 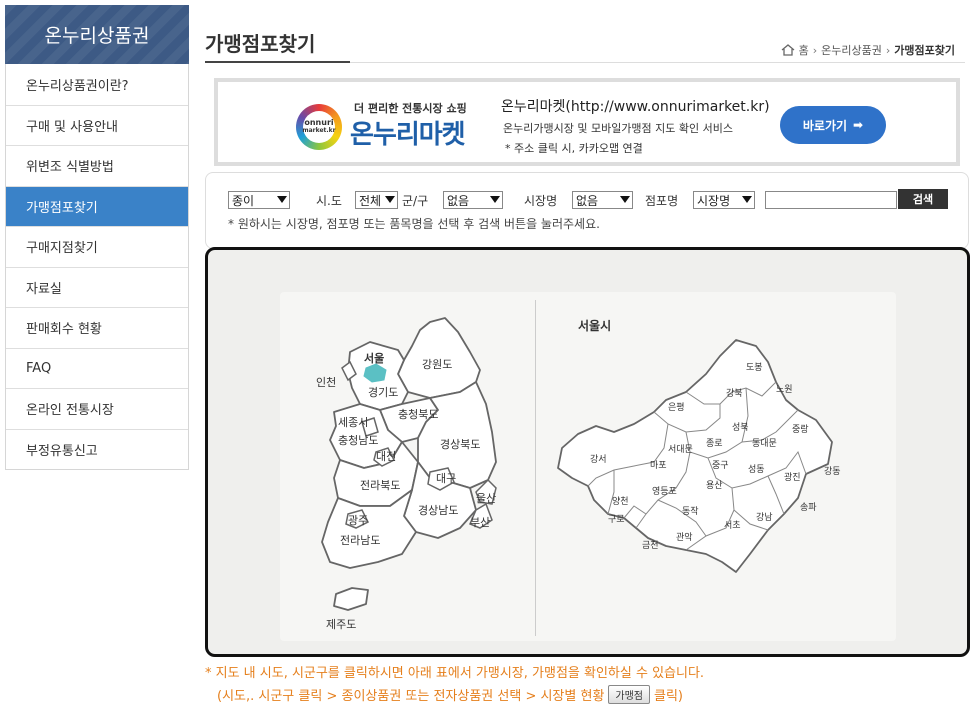 I want to click on svg-text: 성북, so click(x=740, y=427).